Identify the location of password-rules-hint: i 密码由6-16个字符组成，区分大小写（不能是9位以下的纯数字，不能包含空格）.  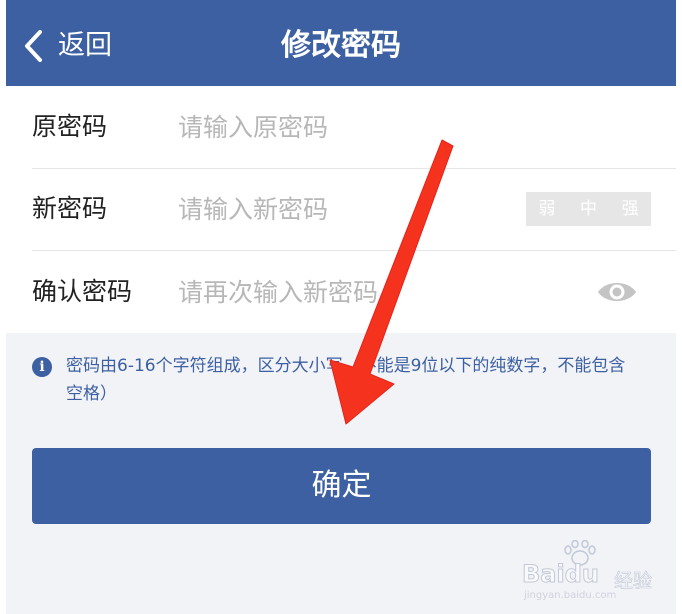
(337, 380).